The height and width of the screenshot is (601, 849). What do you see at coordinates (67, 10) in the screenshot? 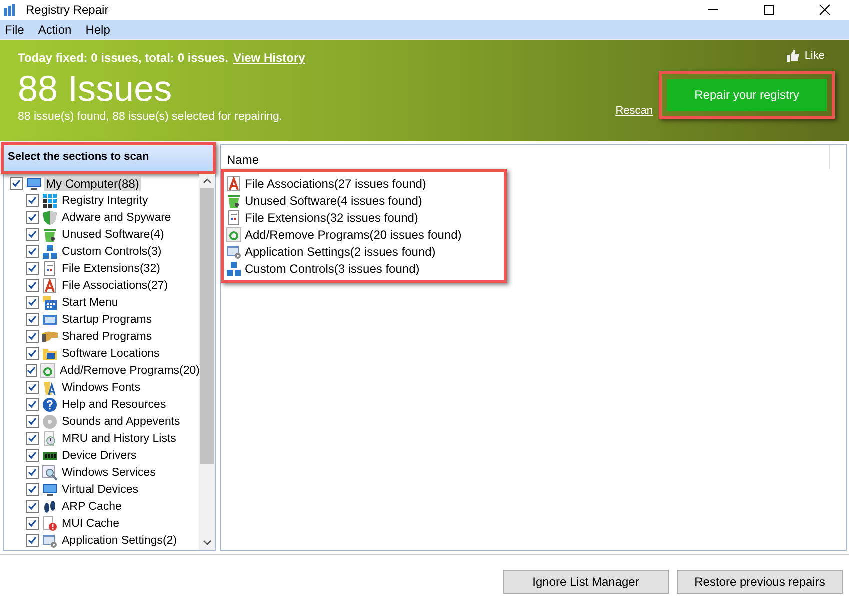
I see `window-title: Registry Repair` at bounding box center [67, 10].